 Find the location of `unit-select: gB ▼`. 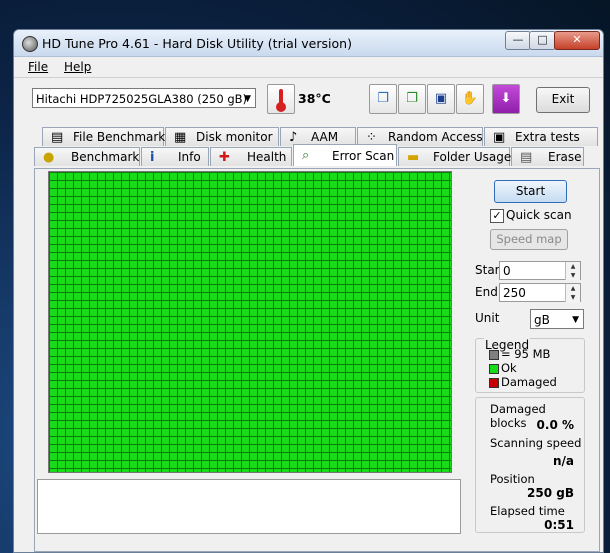

unit-select: gB ▼ is located at coordinates (557, 319).